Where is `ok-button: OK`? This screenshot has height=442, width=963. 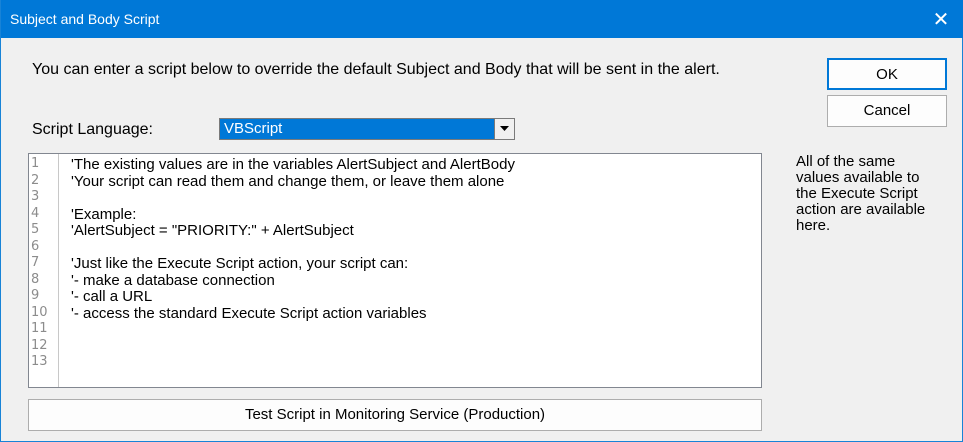 ok-button: OK is located at coordinates (887, 74).